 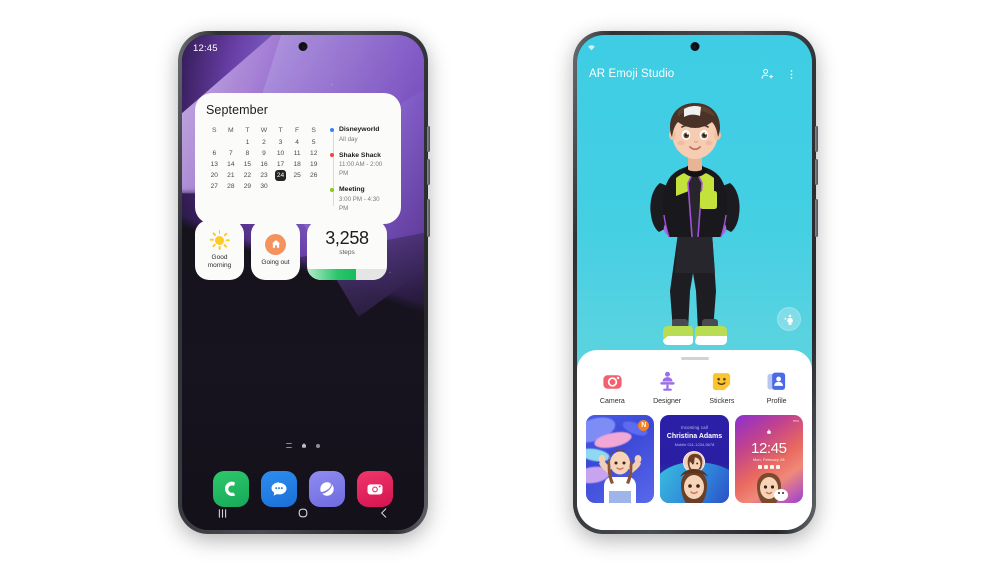 I want to click on calendar-month-title: September, so click(x=237, y=110).